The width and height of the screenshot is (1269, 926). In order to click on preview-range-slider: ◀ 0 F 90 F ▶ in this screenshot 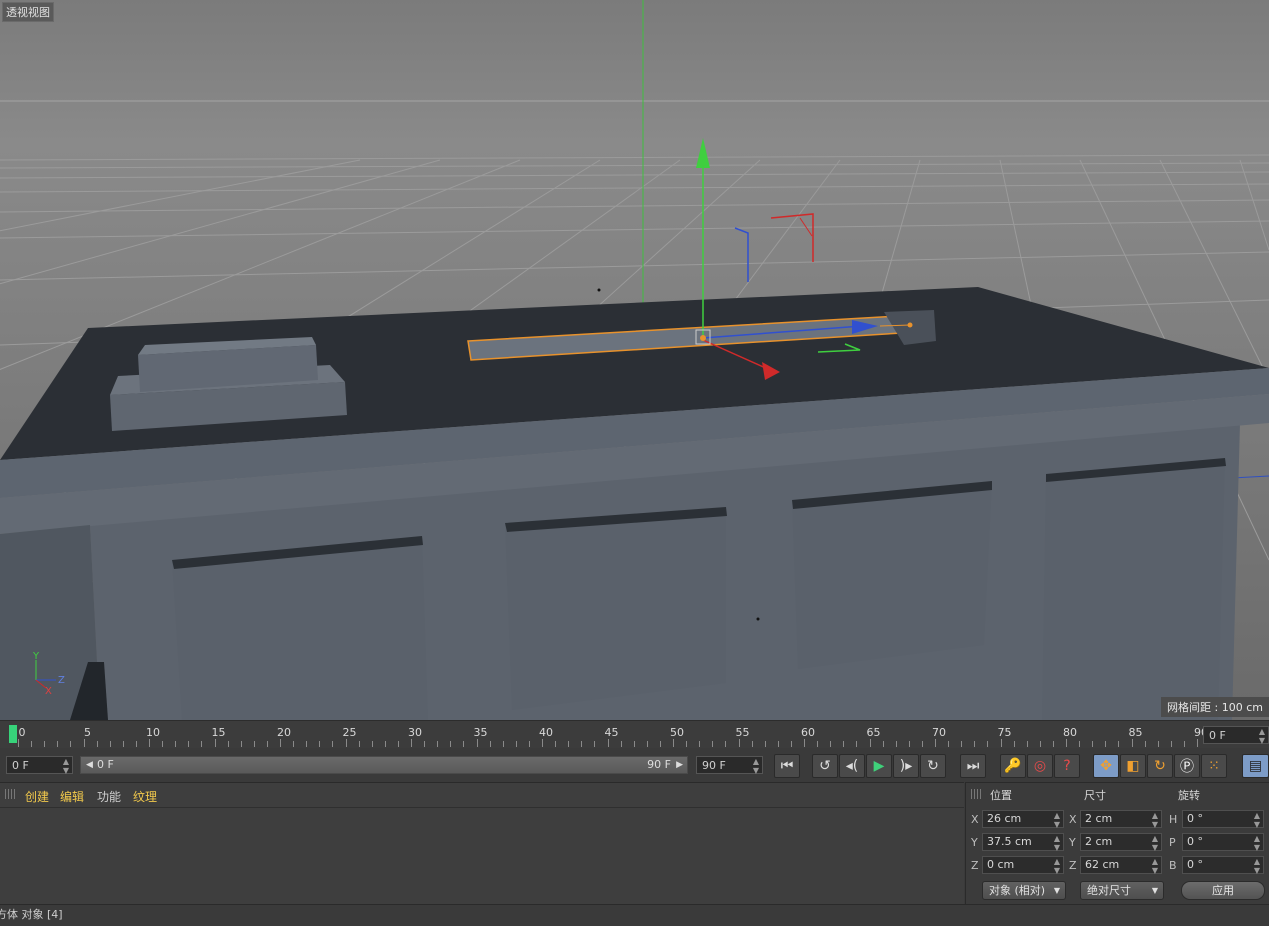, I will do `click(384, 765)`.